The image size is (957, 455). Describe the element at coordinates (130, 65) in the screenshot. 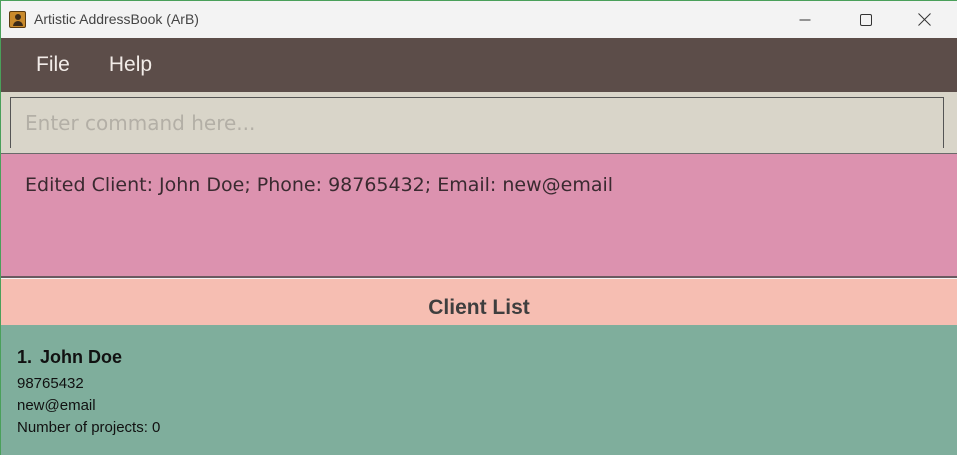

I see `menu-help: Help` at that location.